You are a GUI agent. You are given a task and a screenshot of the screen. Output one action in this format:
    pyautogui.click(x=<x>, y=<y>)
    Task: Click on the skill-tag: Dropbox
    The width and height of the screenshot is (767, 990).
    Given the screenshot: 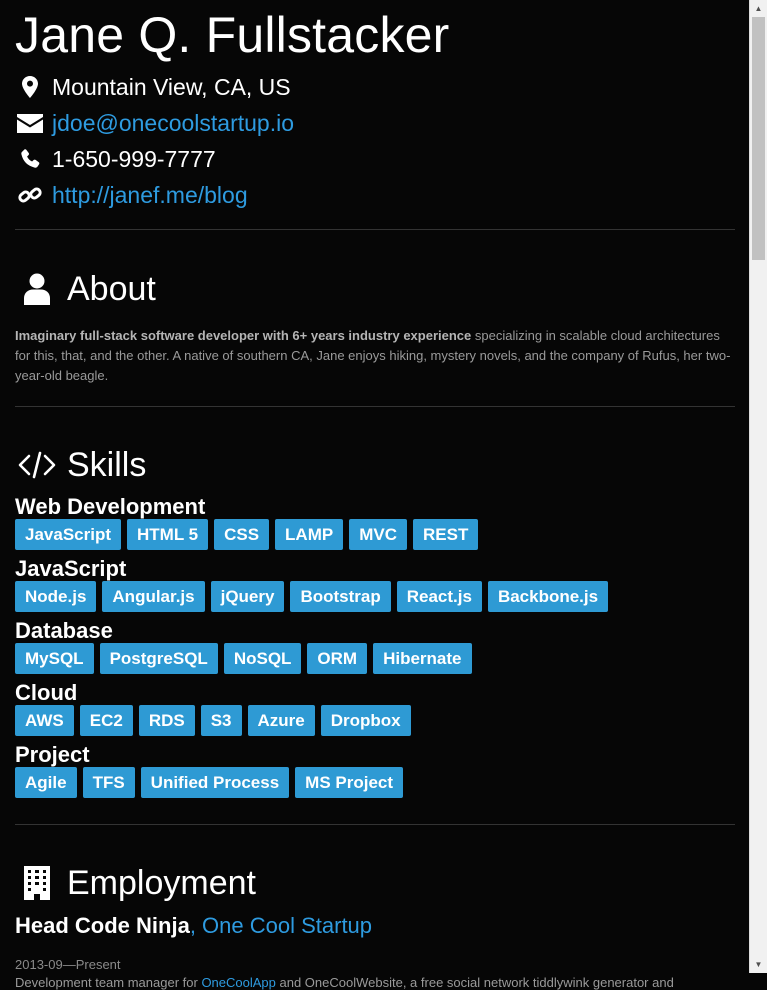 What is the action you would take?
    pyautogui.click(x=365, y=720)
    